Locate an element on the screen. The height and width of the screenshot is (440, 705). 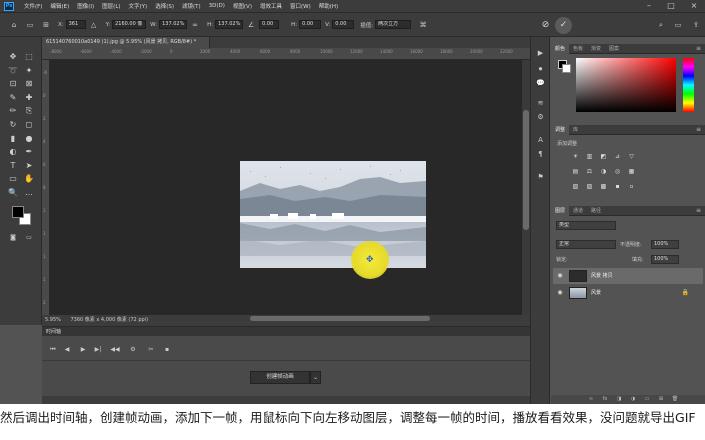
photo-filter-icon: ◎ is located at coordinates (617, 171).